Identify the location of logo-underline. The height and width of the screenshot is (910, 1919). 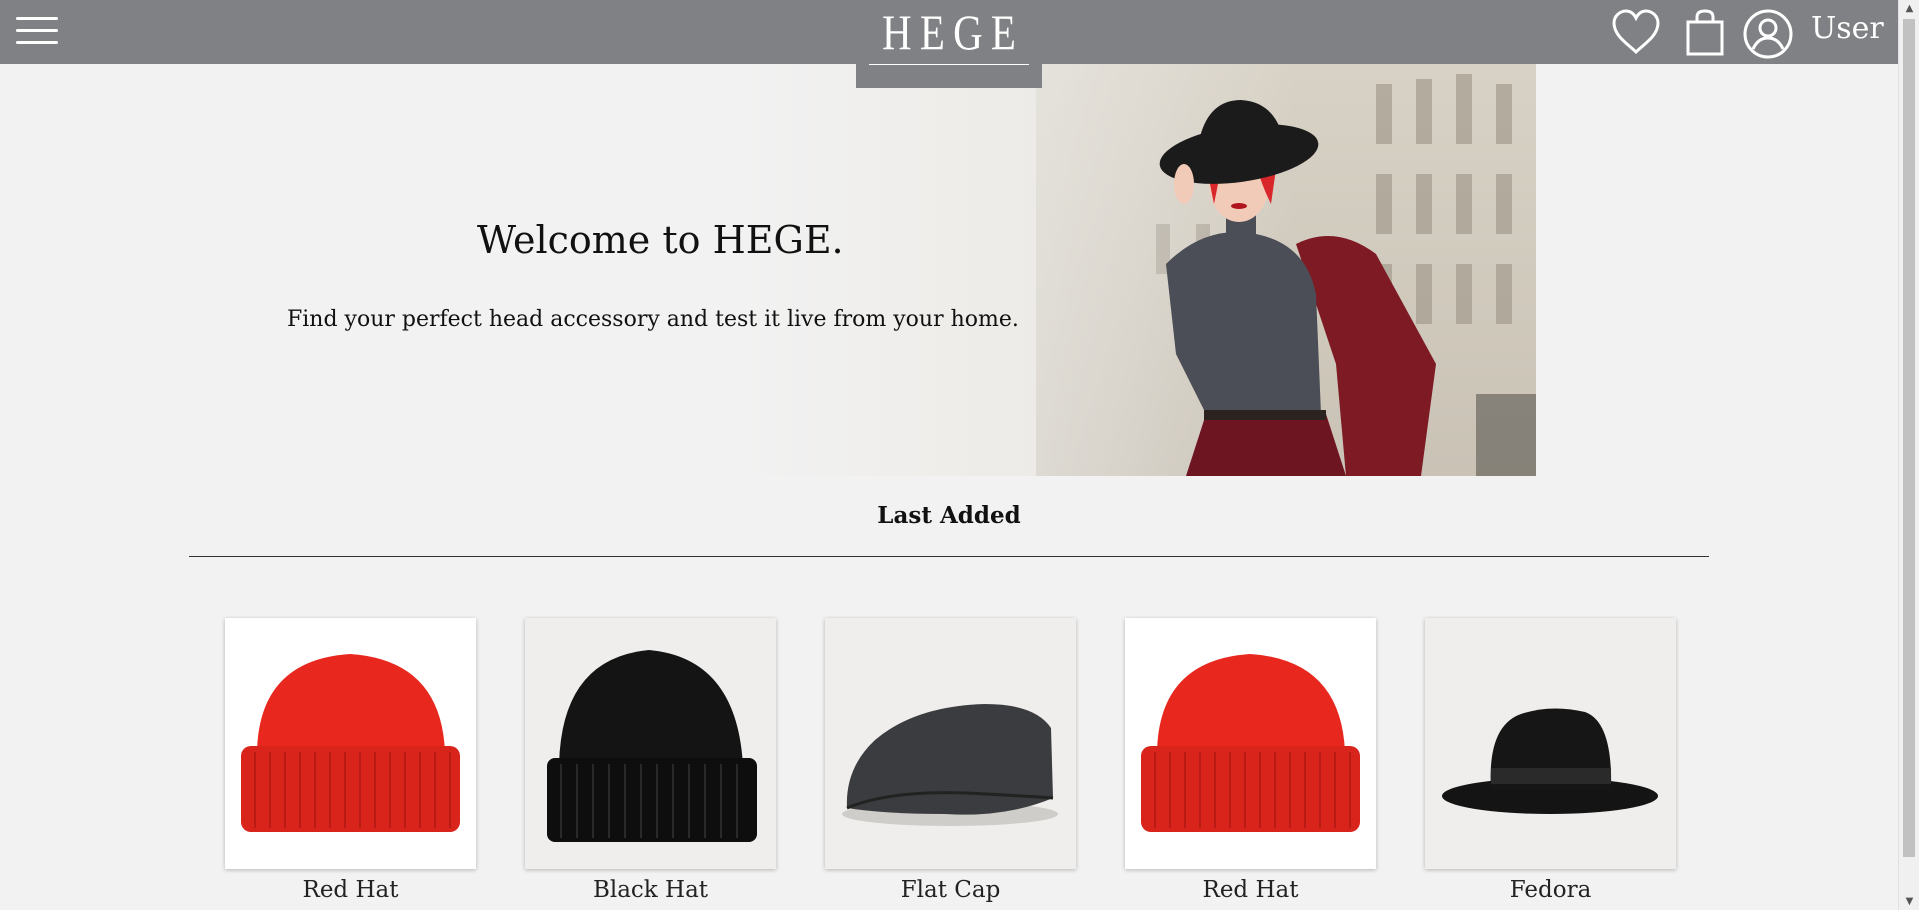
(949, 64).